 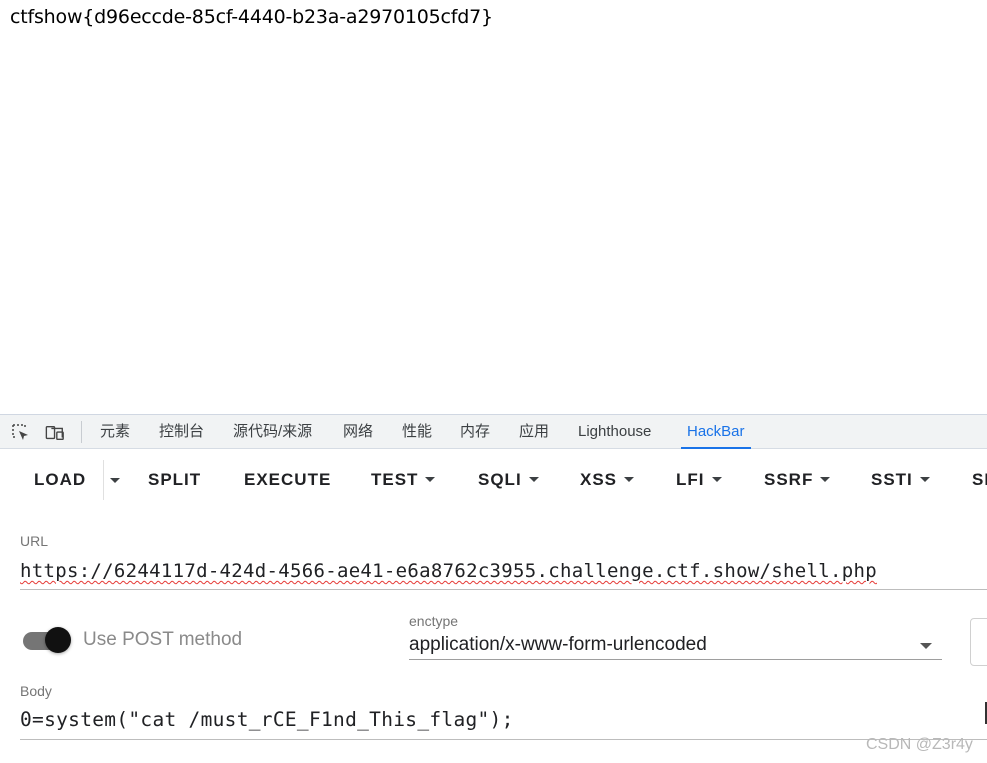 I want to click on watermark: CSDN @Z3r4y, so click(x=919, y=744).